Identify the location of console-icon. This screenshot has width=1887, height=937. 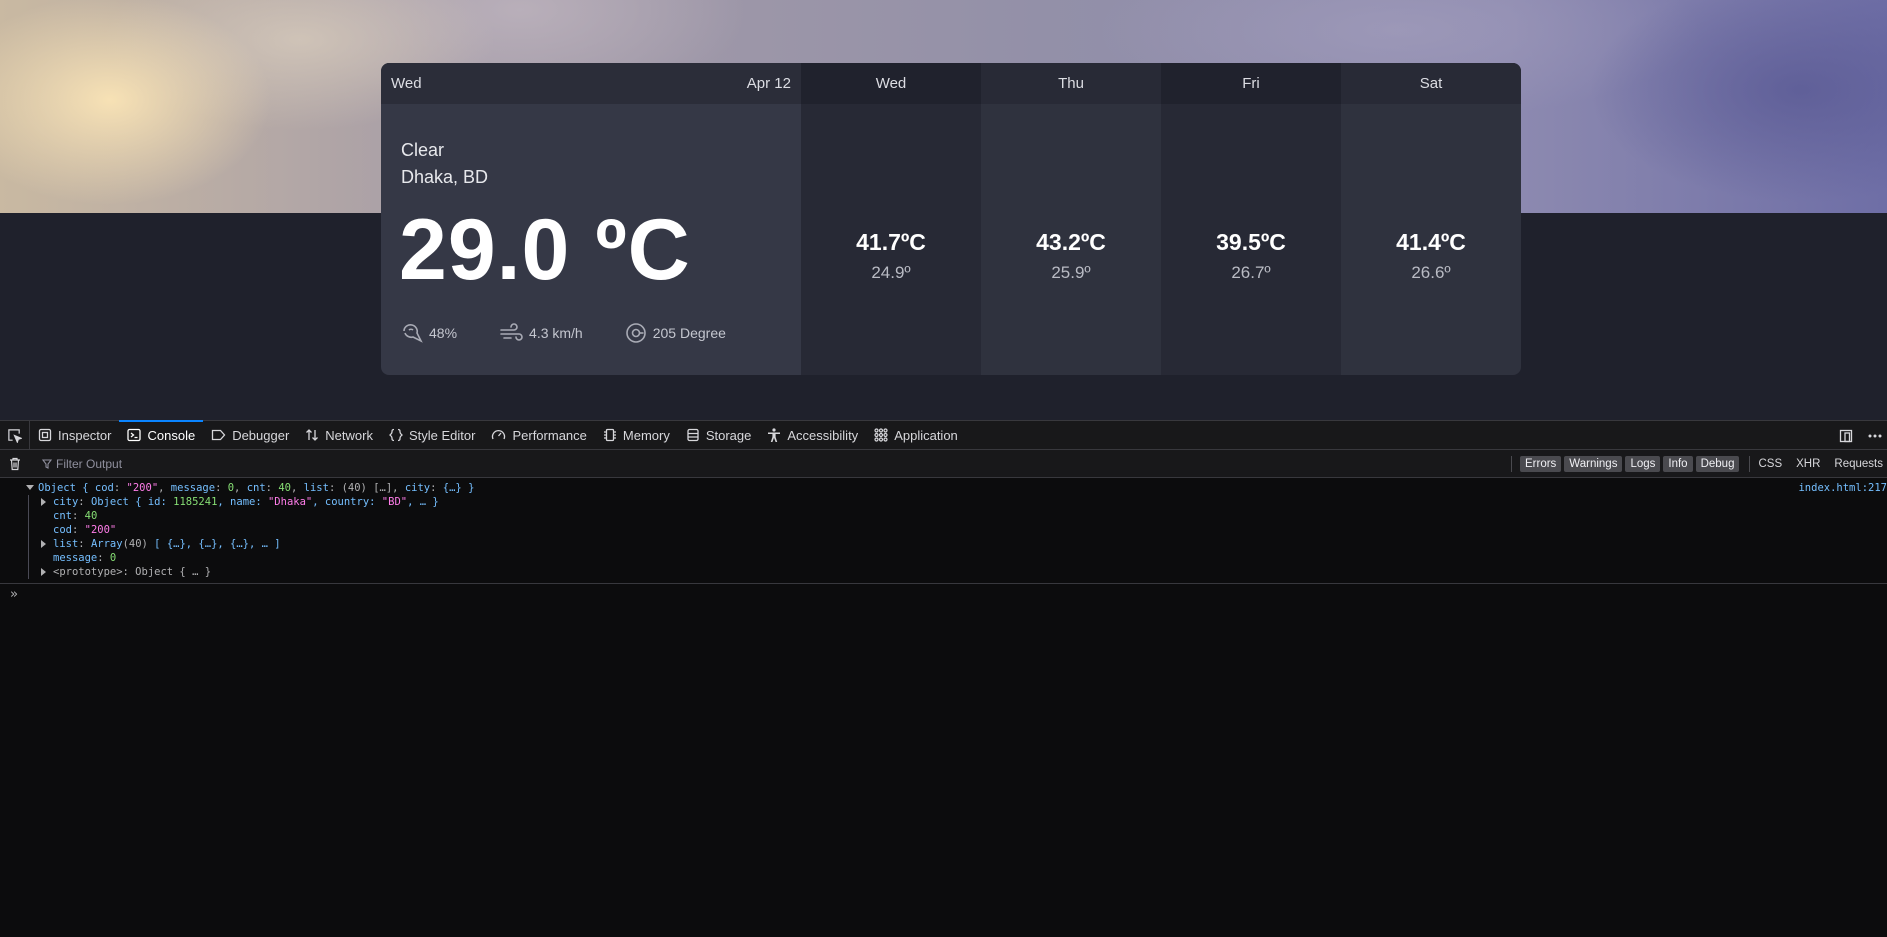
(134, 435).